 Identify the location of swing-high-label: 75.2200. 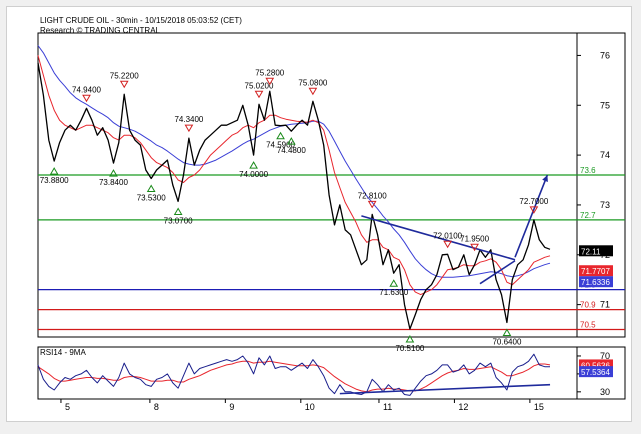
(124, 75).